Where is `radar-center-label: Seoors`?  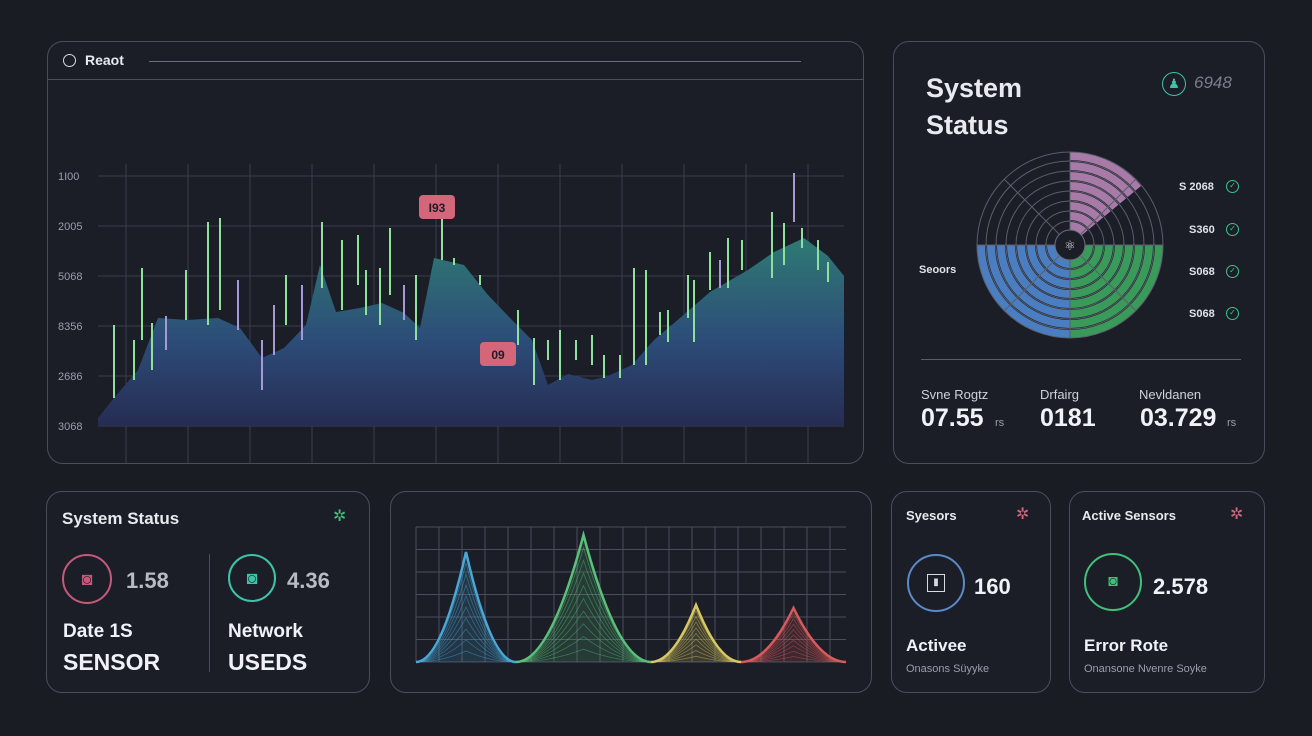 radar-center-label: Seoors is located at coordinates (938, 270).